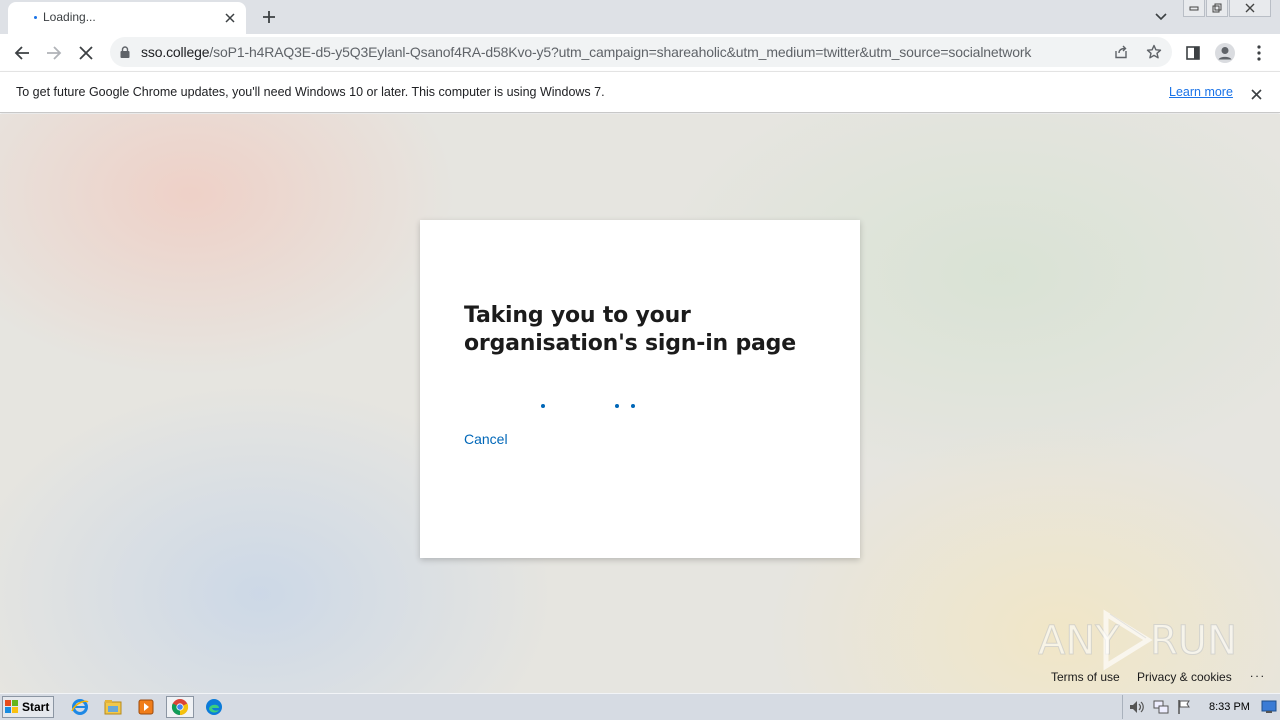 This screenshot has height=720, width=1280. Describe the element at coordinates (1201, 707) in the screenshot. I see `system-tray: 8:33 PM` at that location.